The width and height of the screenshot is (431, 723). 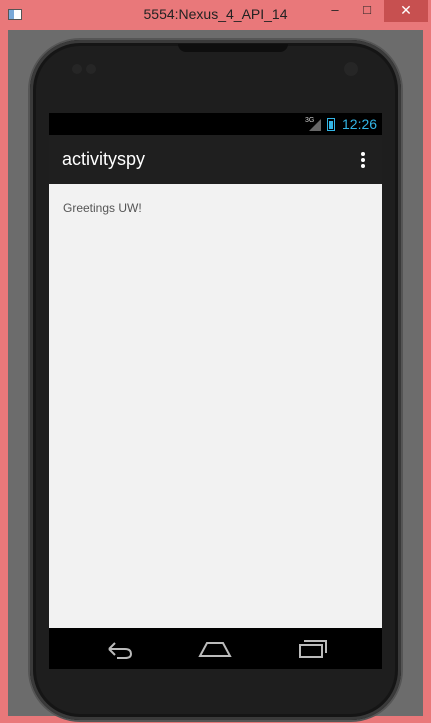 I want to click on minimize-button: –, so click(x=335, y=11).